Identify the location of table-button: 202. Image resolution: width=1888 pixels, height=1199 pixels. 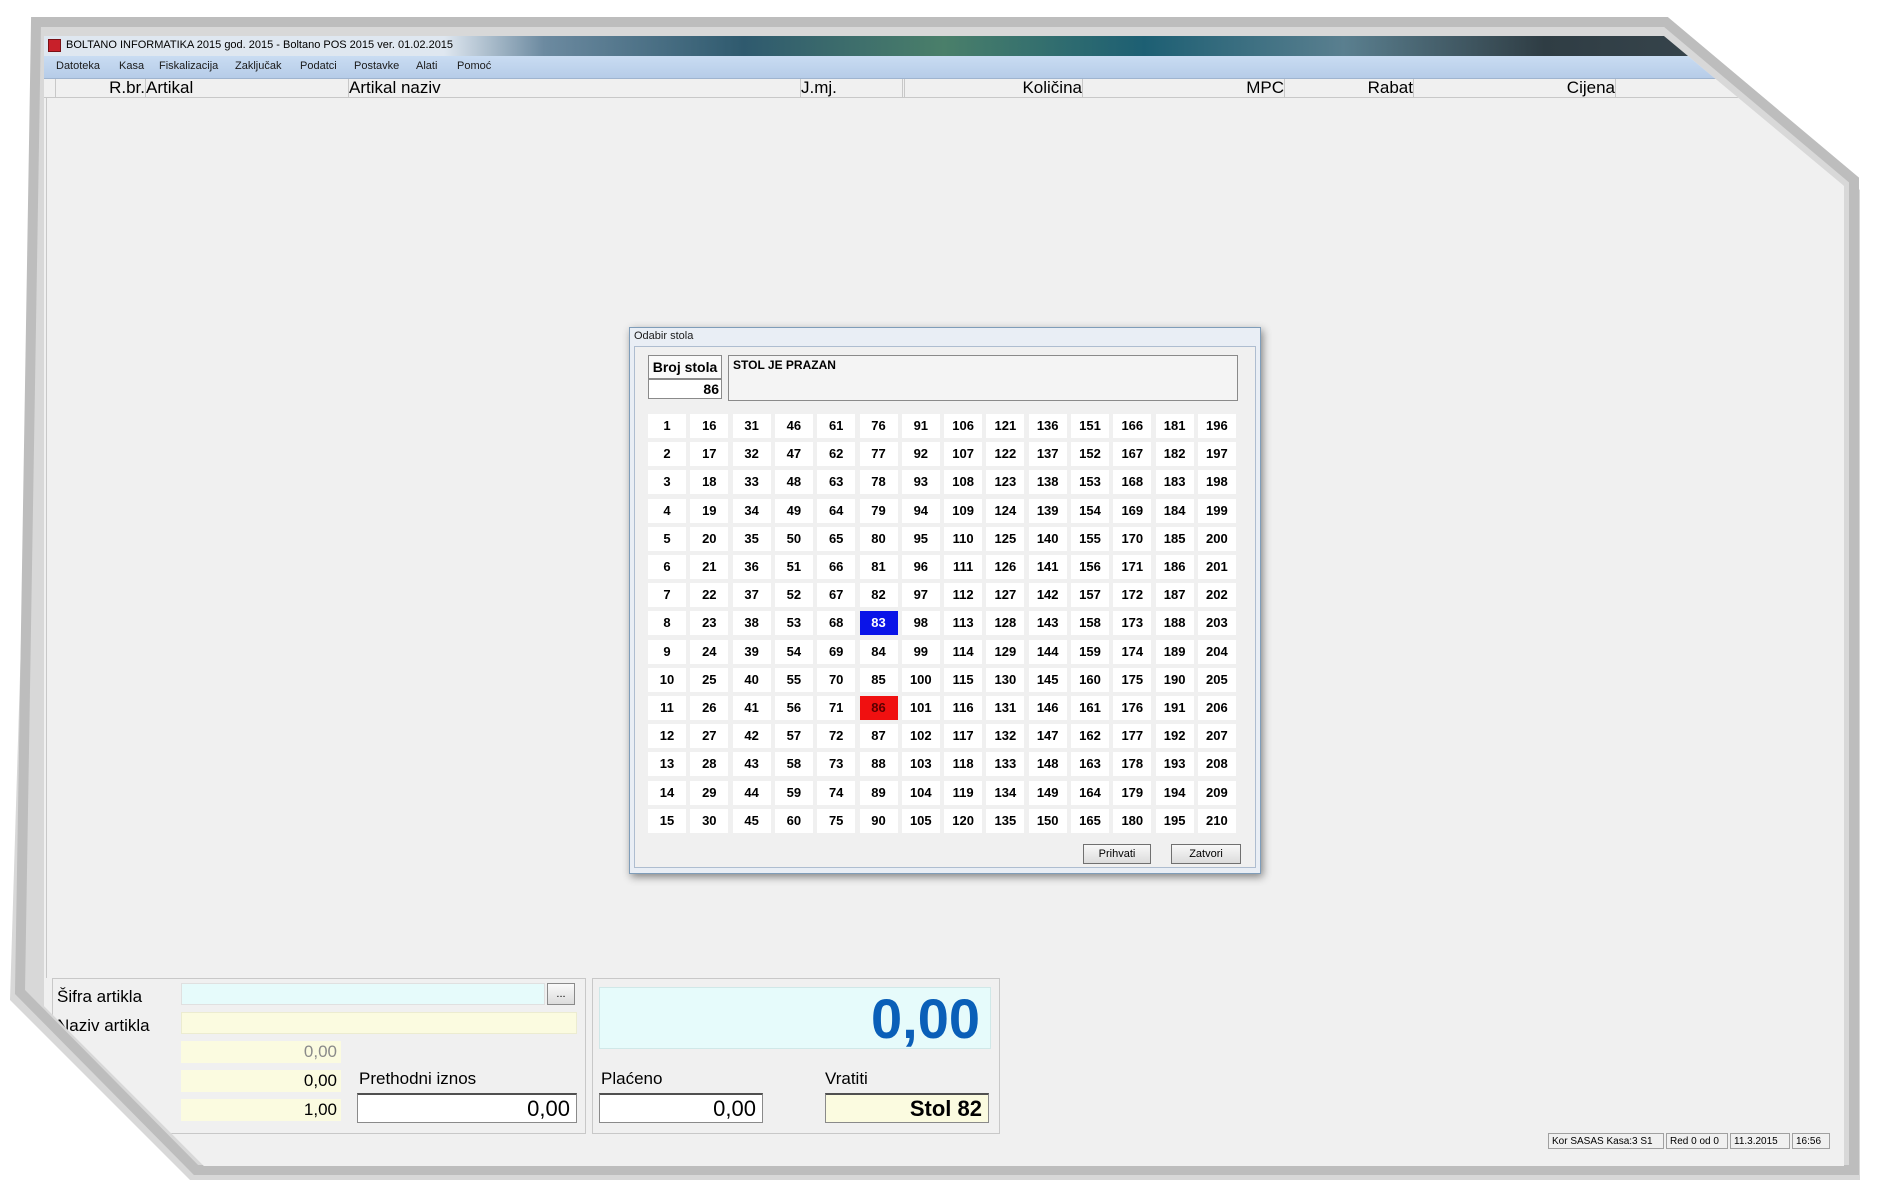
(1216, 595).